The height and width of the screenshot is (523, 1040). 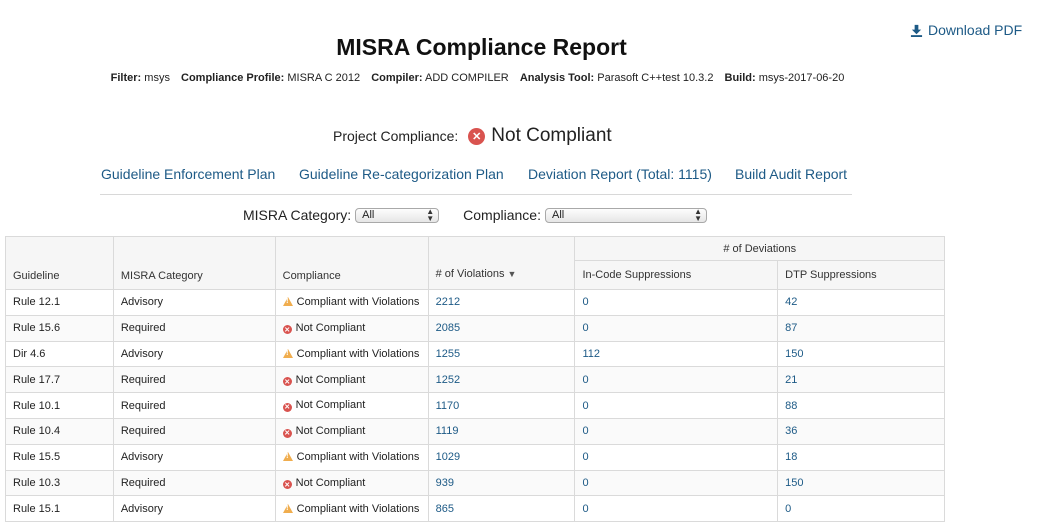 I want to click on cell-dtp: 21, so click(x=861, y=380).